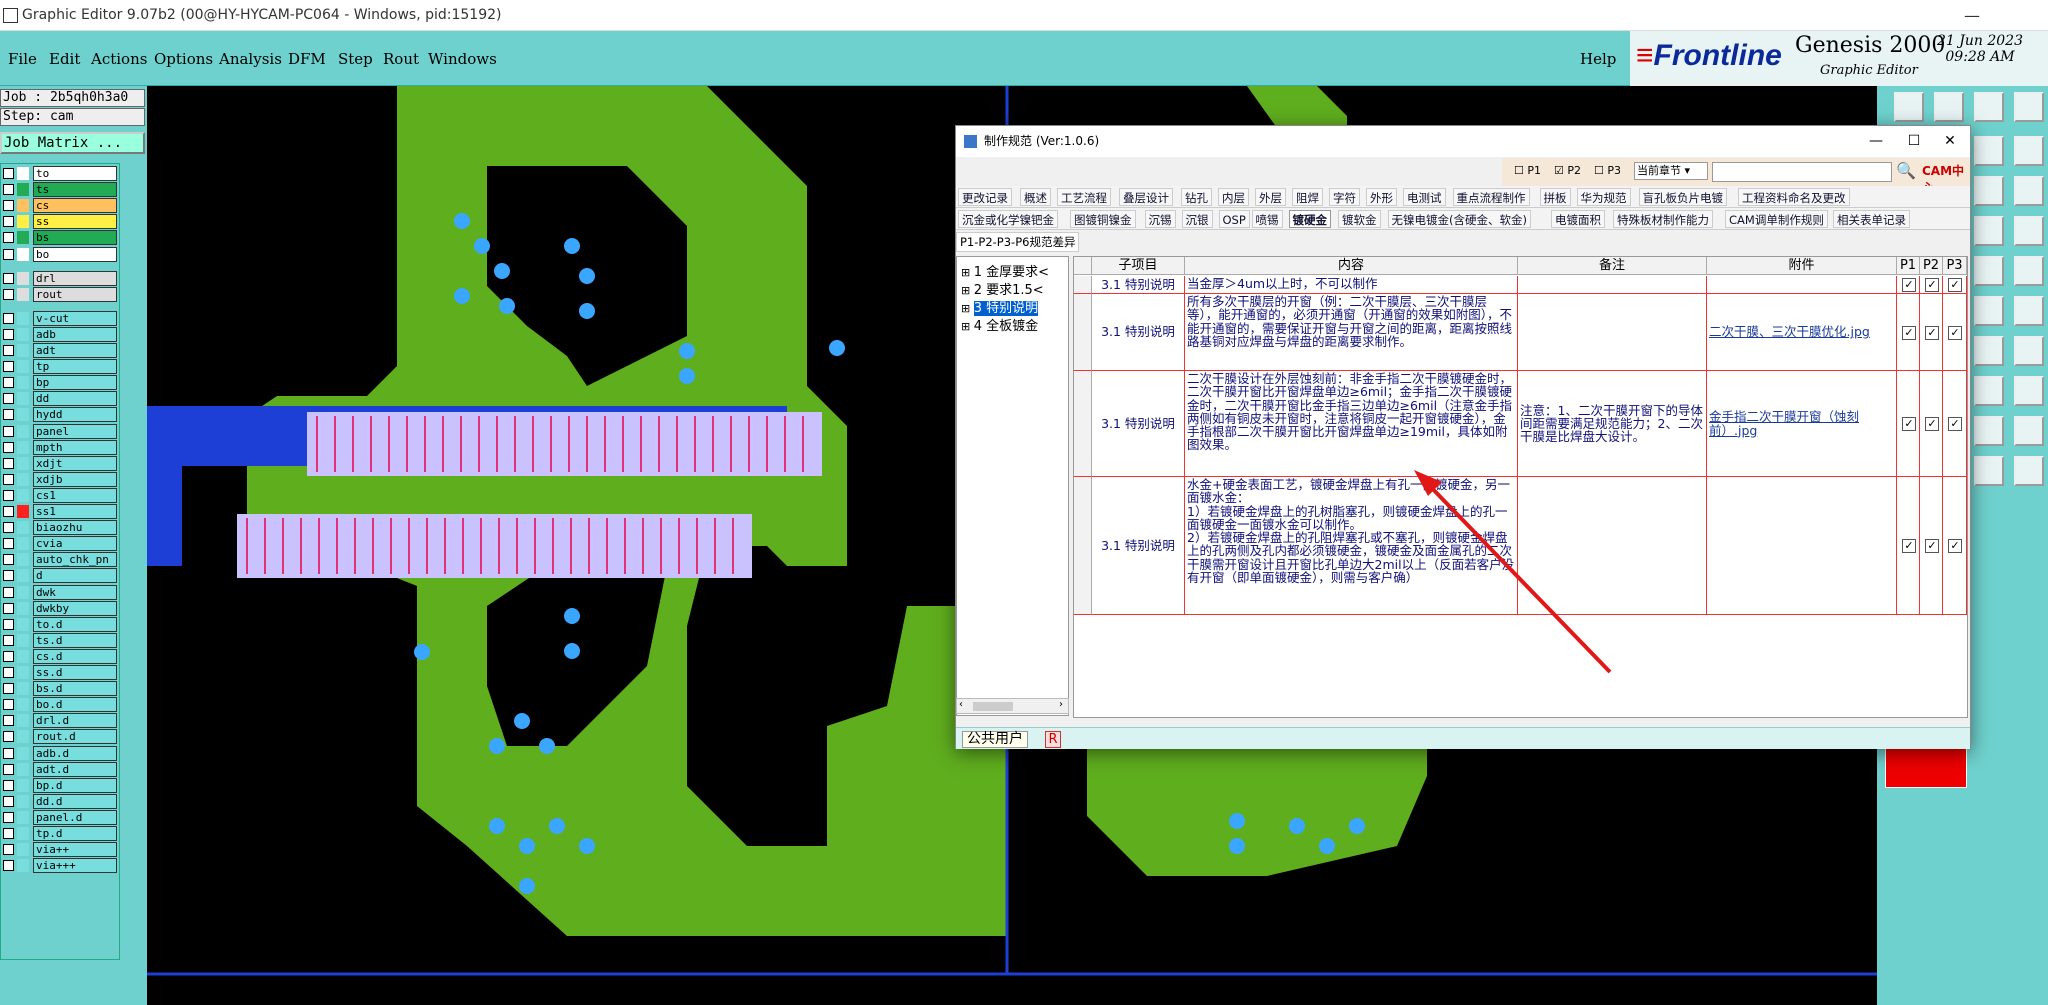 The width and height of the screenshot is (2048, 1005). What do you see at coordinates (1517, 576) in the screenshot?
I see `annotation-arrow` at bounding box center [1517, 576].